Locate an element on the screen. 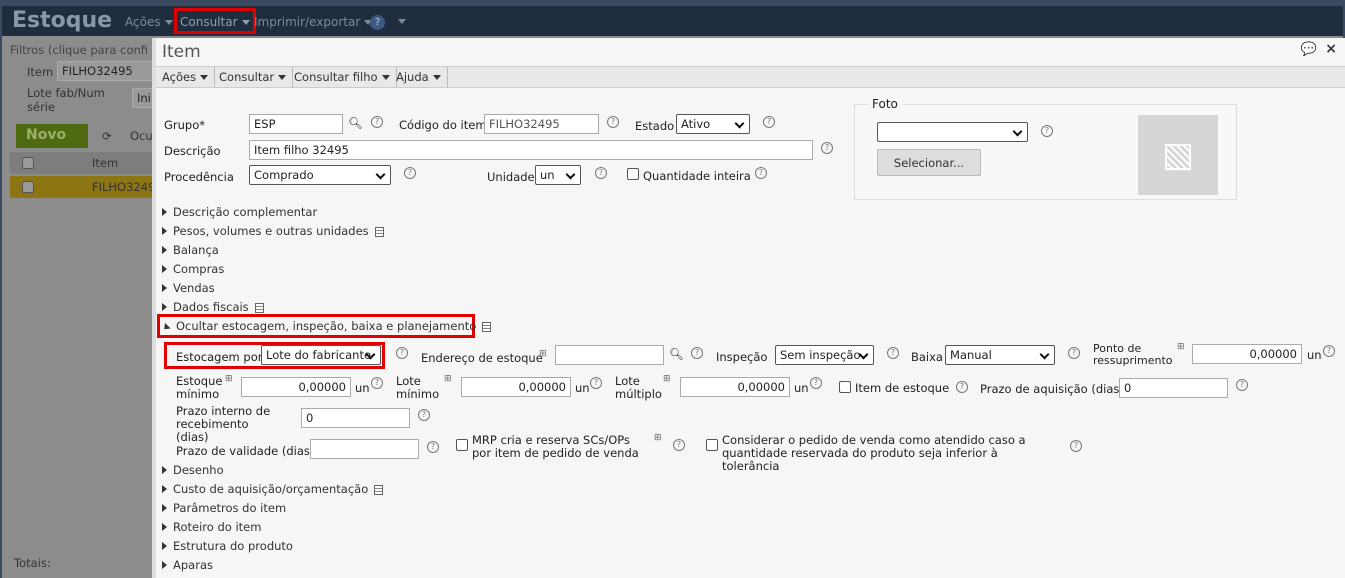 The height and width of the screenshot is (578, 1345). chat-icon: 💬 is located at coordinates (1309, 49).